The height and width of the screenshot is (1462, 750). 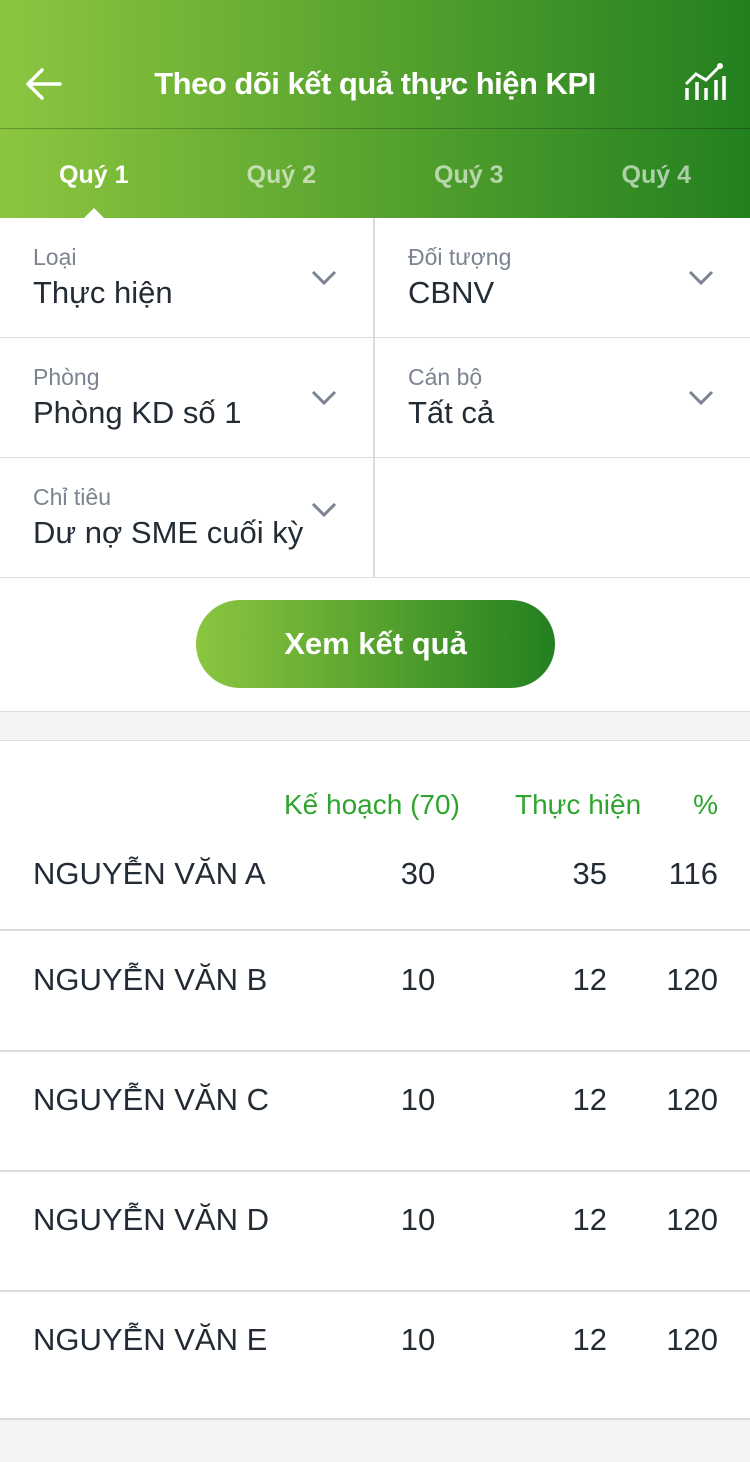 I want to click on tab-quy-3: Quý 3, so click(x=469, y=173).